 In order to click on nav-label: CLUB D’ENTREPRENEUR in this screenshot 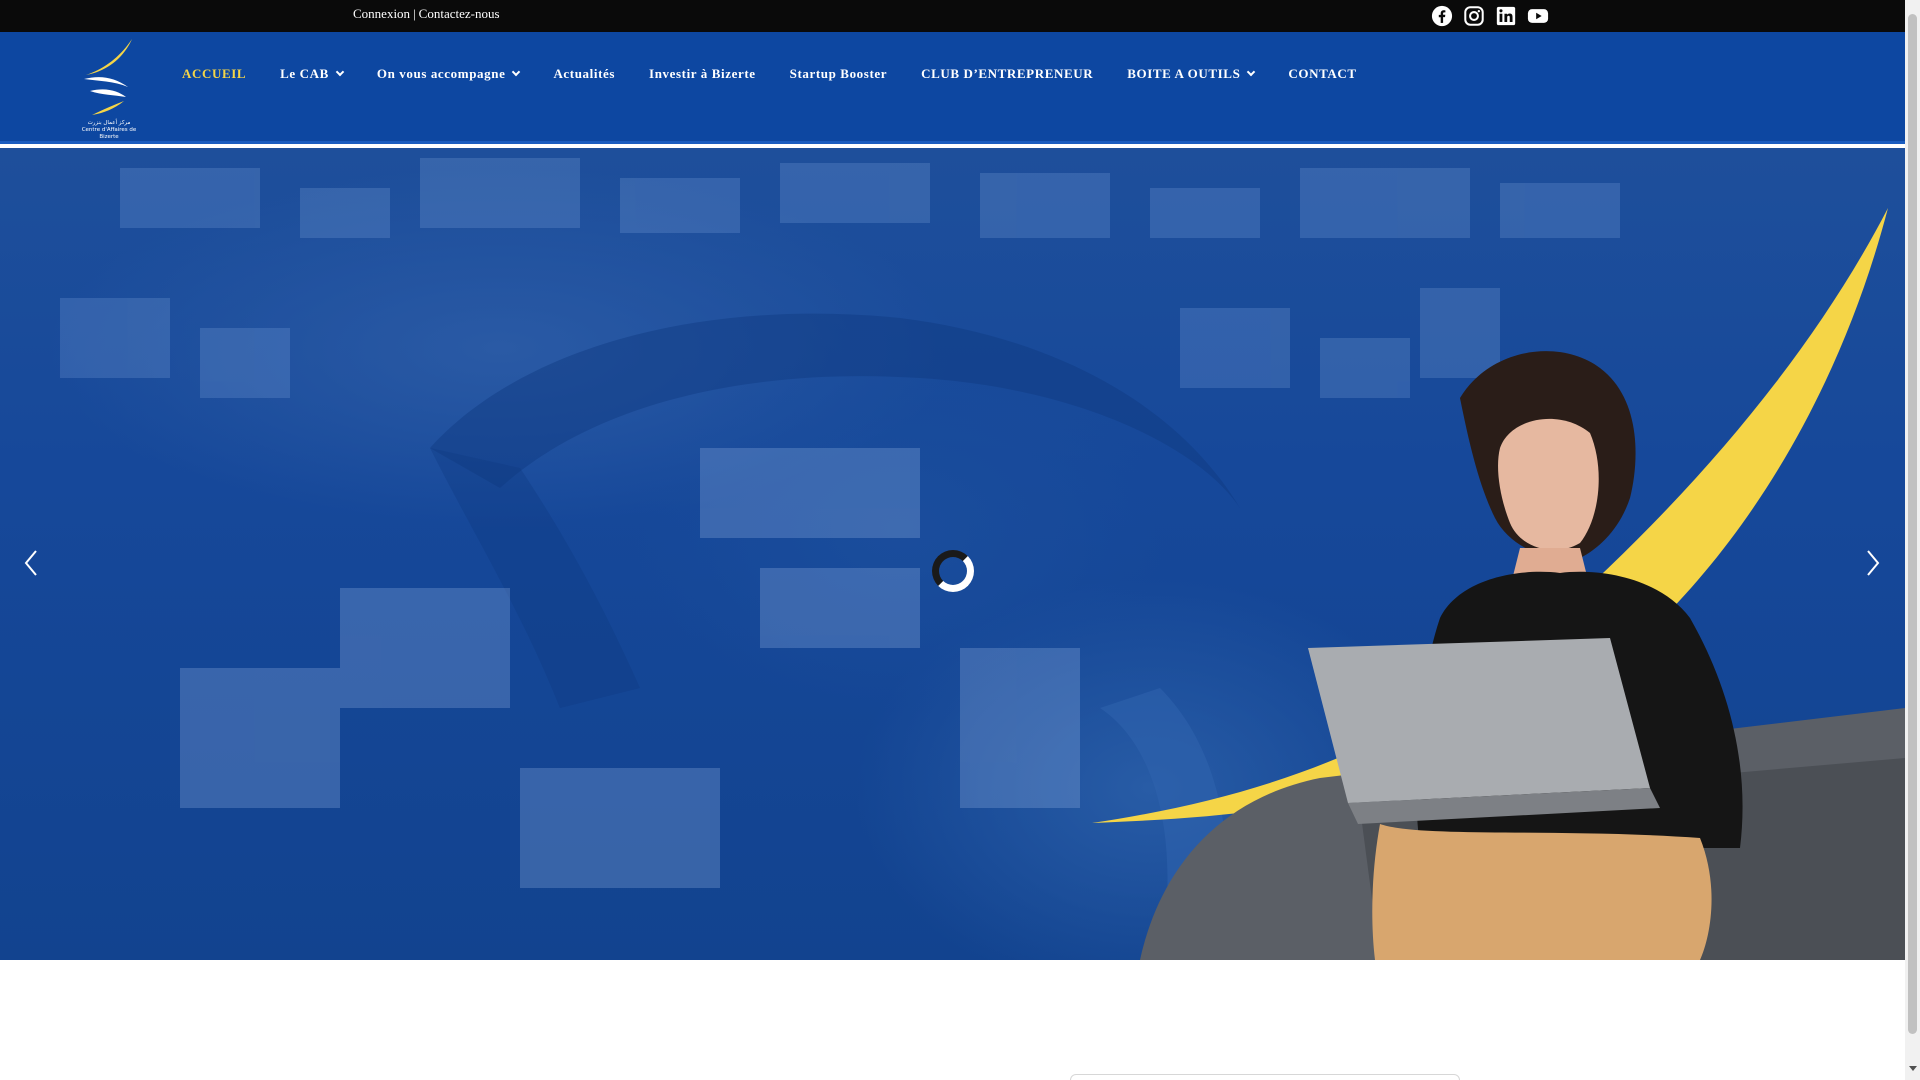, I will do `click(1007, 73)`.